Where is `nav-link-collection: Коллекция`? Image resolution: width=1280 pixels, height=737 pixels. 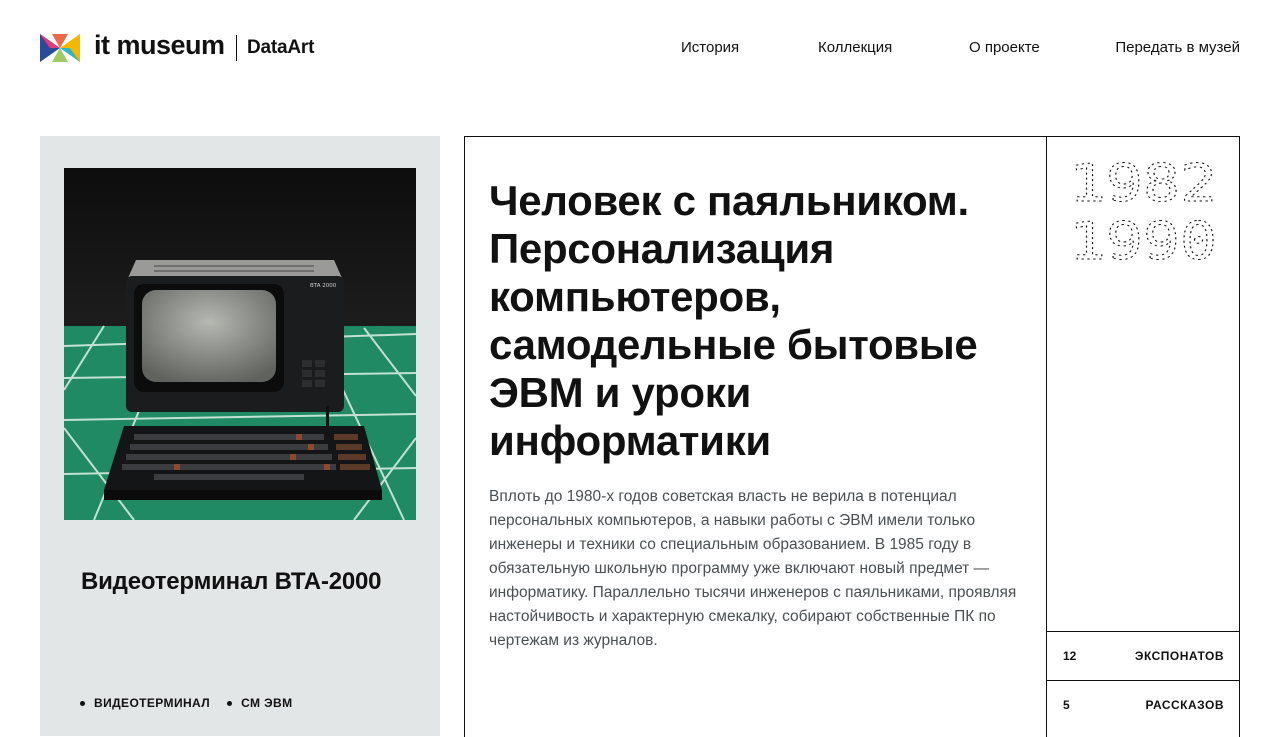 nav-link-collection: Коллекция is located at coordinates (855, 47).